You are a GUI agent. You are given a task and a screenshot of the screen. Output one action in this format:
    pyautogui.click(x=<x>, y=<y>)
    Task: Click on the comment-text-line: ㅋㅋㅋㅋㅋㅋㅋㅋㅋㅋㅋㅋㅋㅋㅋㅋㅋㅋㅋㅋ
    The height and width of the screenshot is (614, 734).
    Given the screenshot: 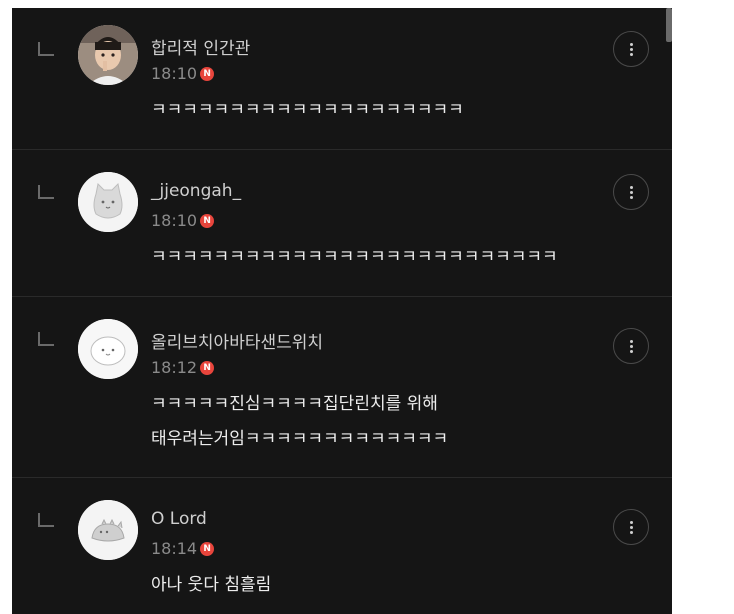 What is the action you would take?
    pyautogui.click(x=307, y=110)
    